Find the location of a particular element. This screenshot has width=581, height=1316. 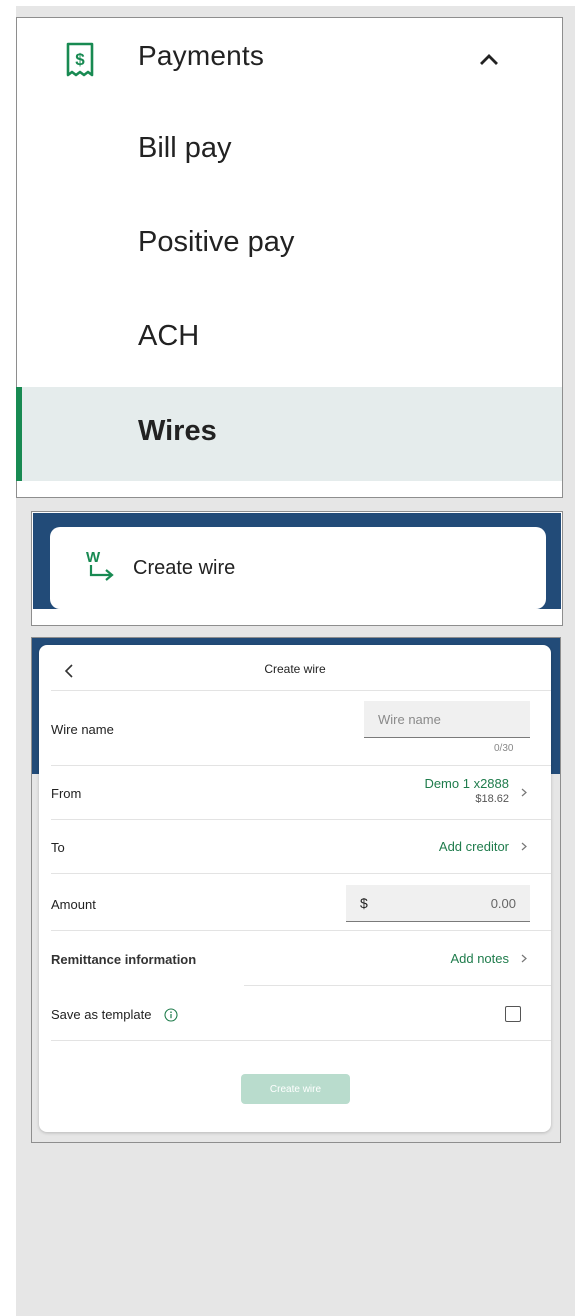

nav-item-label: ACH is located at coordinates (169, 336).